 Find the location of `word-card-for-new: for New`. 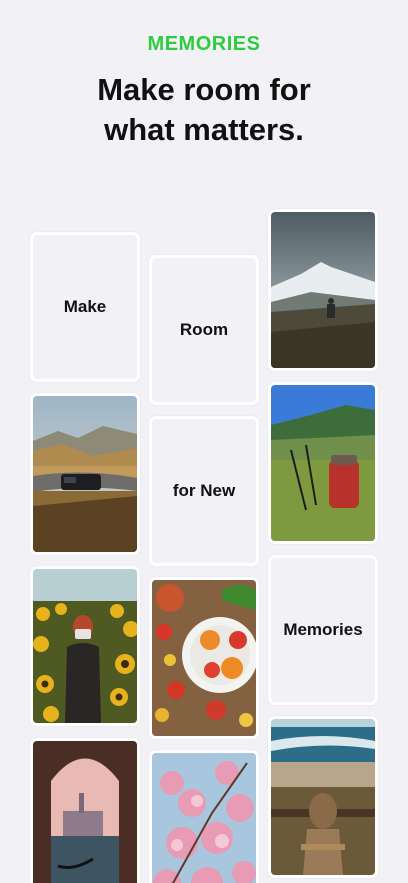

word-card-for-new: for New is located at coordinates (204, 491).